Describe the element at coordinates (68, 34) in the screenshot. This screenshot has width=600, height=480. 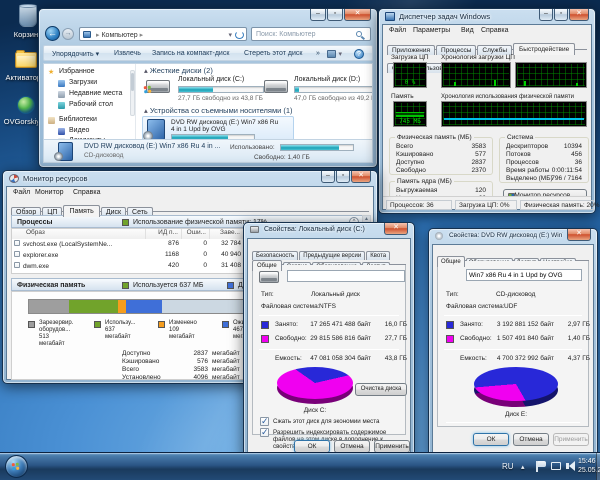
I see `forward-button: →` at that location.